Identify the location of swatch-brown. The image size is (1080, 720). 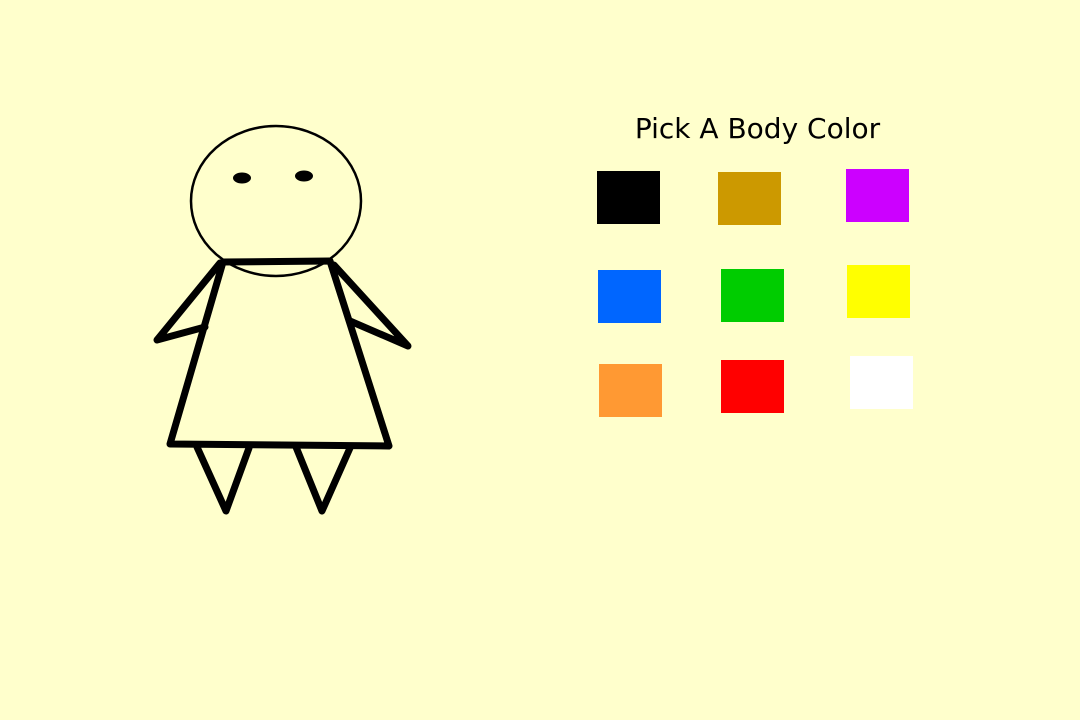
(749, 198).